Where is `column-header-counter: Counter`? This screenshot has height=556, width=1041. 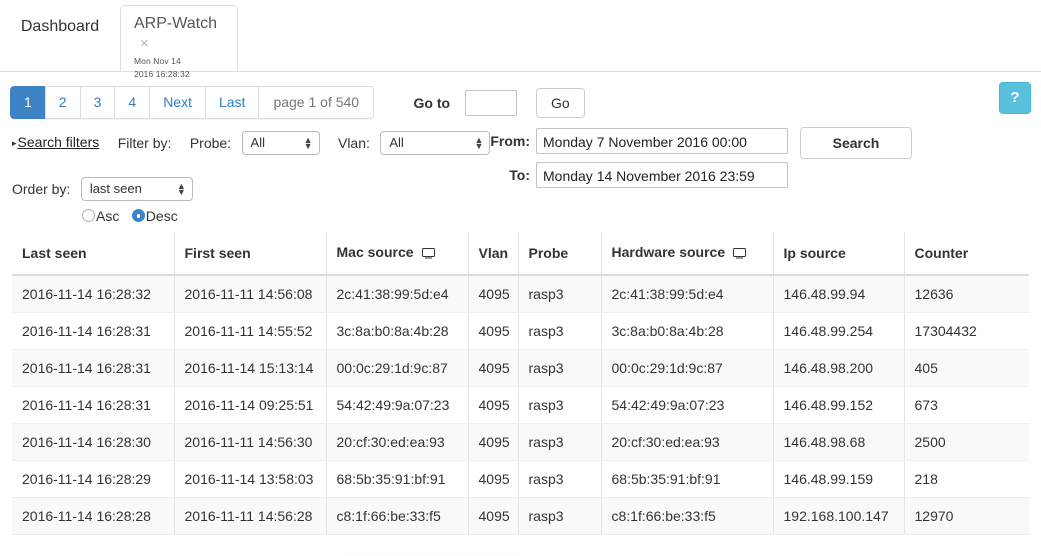 column-header-counter: Counter is located at coordinates (966, 254).